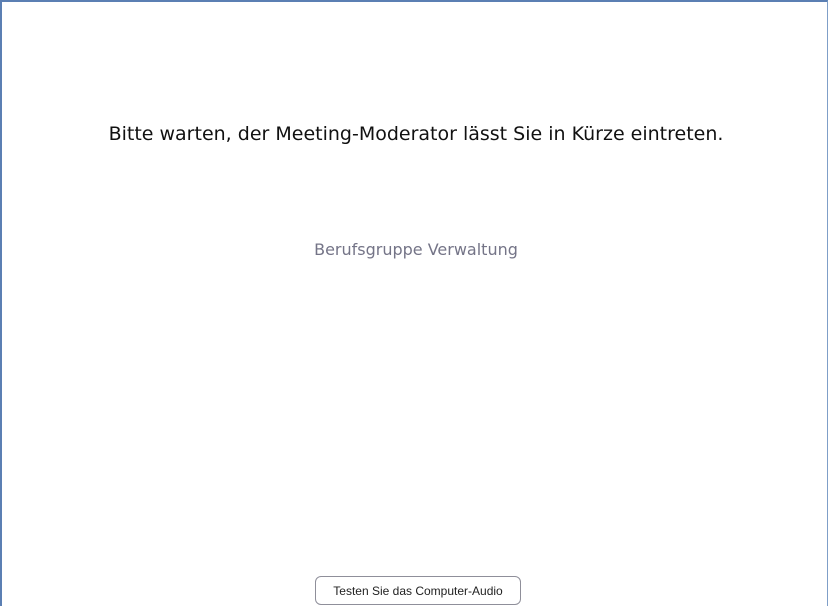 This screenshot has height=606, width=828. Describe the element at coordinates (418, 590) in the screenshot. I see `test-computer-audio-button: Testen Sie das Computer-Audio` at that location.